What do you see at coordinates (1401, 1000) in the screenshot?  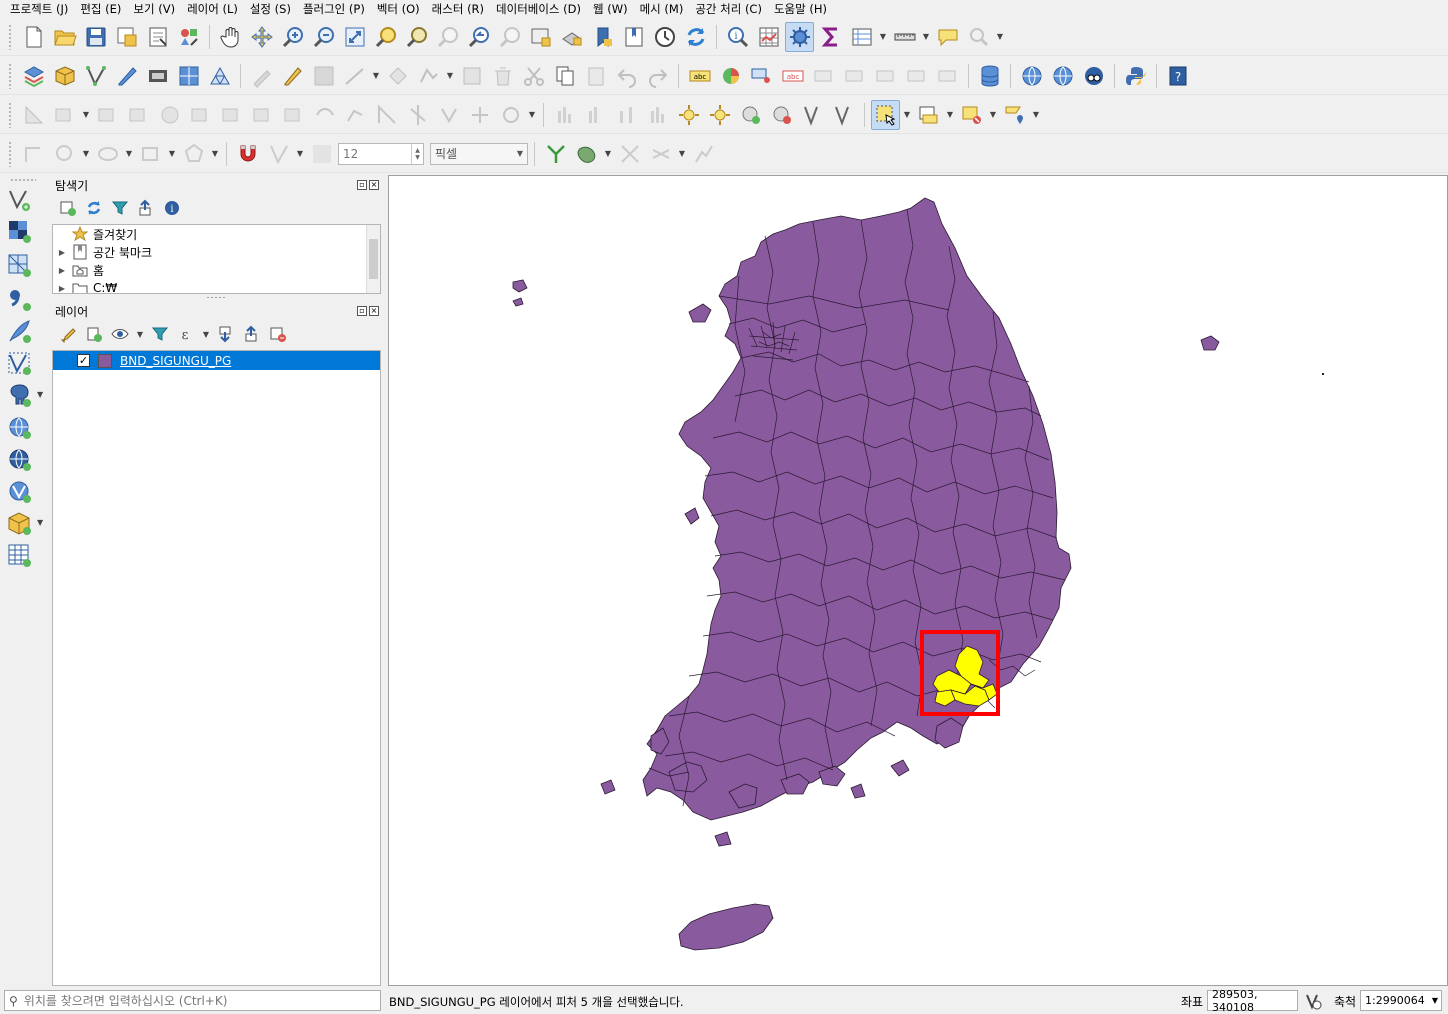 I see `scale-select: 1:2990064 ▼` at bounding box center [1401, 1000].